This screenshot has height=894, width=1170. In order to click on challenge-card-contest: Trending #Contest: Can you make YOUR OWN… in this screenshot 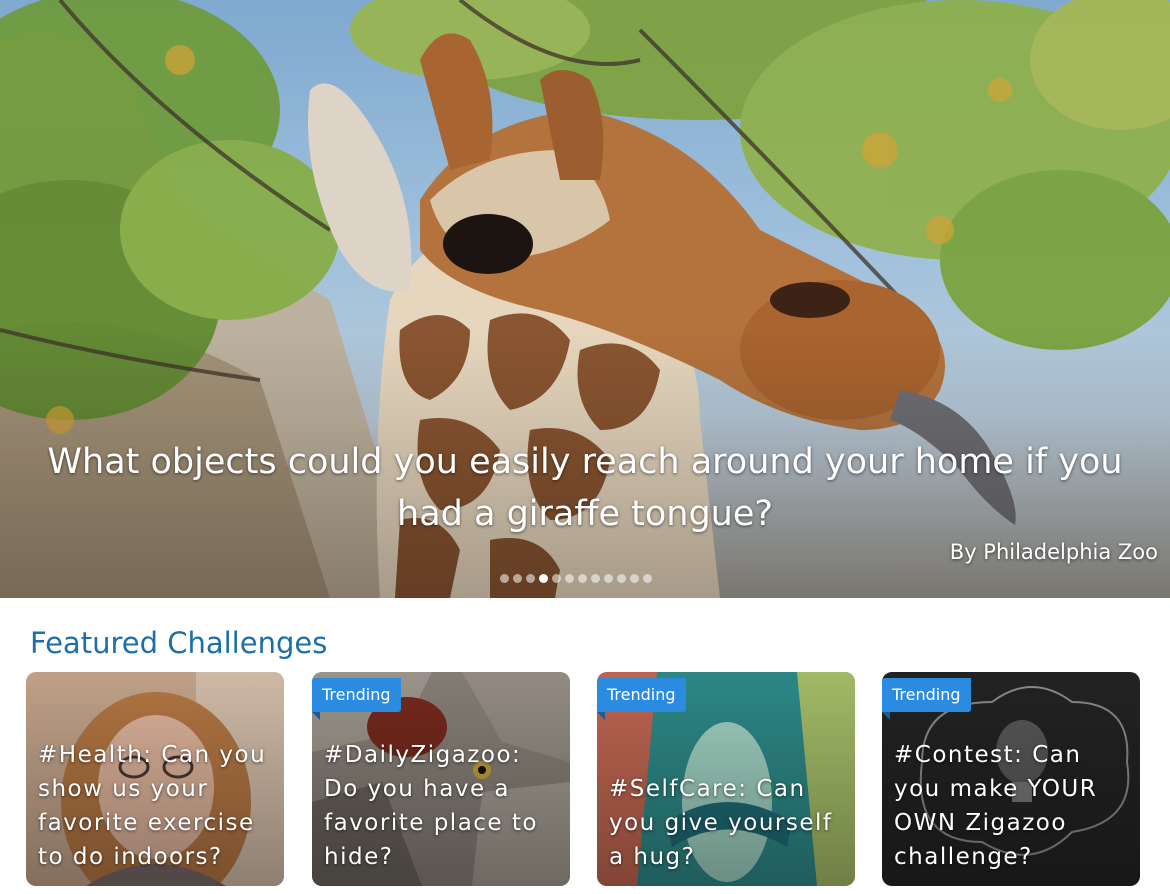, I will do `click(1011, 779)`.